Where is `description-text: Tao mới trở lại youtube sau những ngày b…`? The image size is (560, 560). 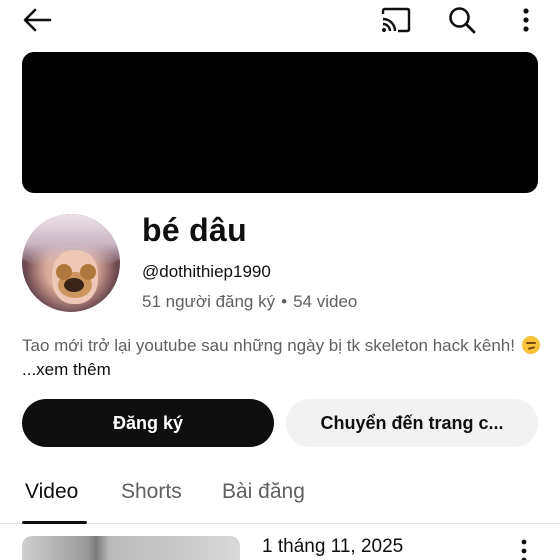
description-text: Tao mới trở lại youtube sau những ngày b… is located at coordinates (268, 345).